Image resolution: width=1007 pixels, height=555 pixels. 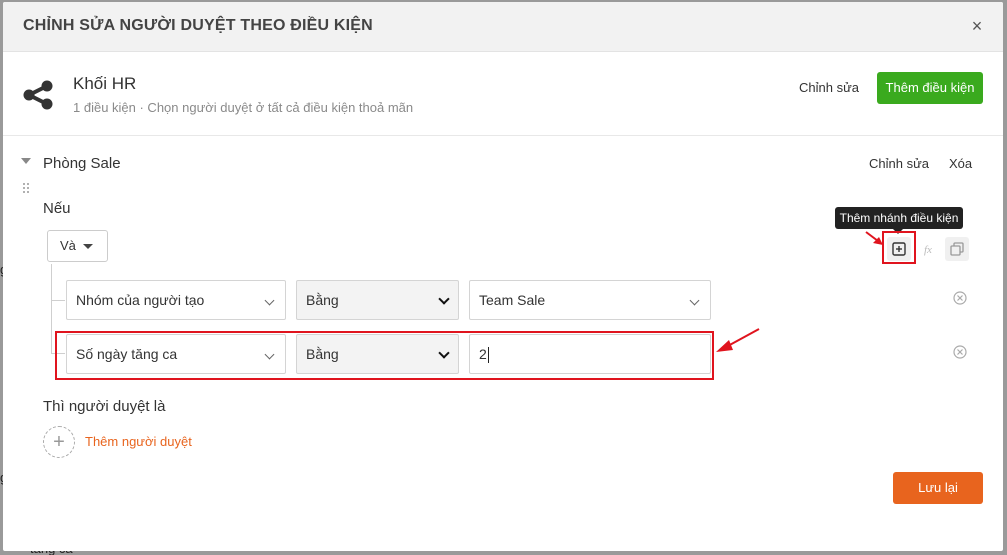 I want to click on if-label: Nếu, so click(x=57, y=208).